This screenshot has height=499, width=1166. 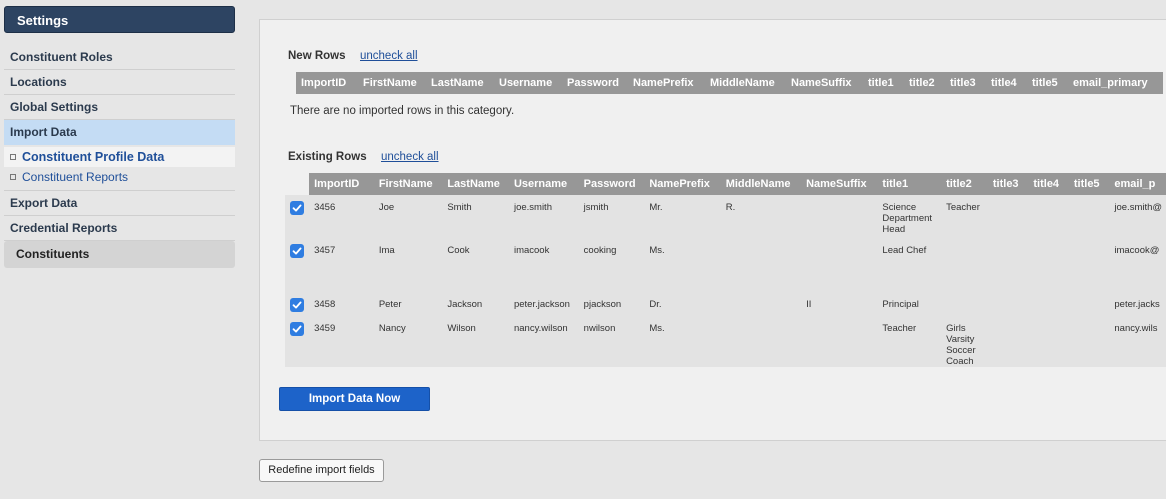 I want to click on cell-firstname: Joe, so click(x=408, y=216).